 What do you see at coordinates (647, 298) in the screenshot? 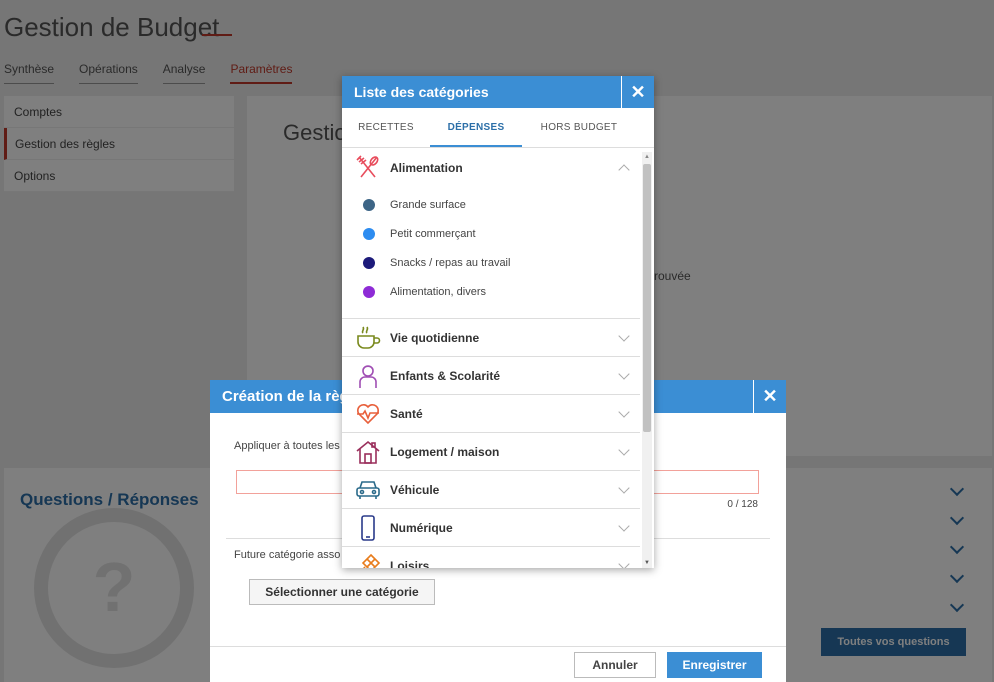
I see `scroll-thumb` at bounding box center [647, 298].